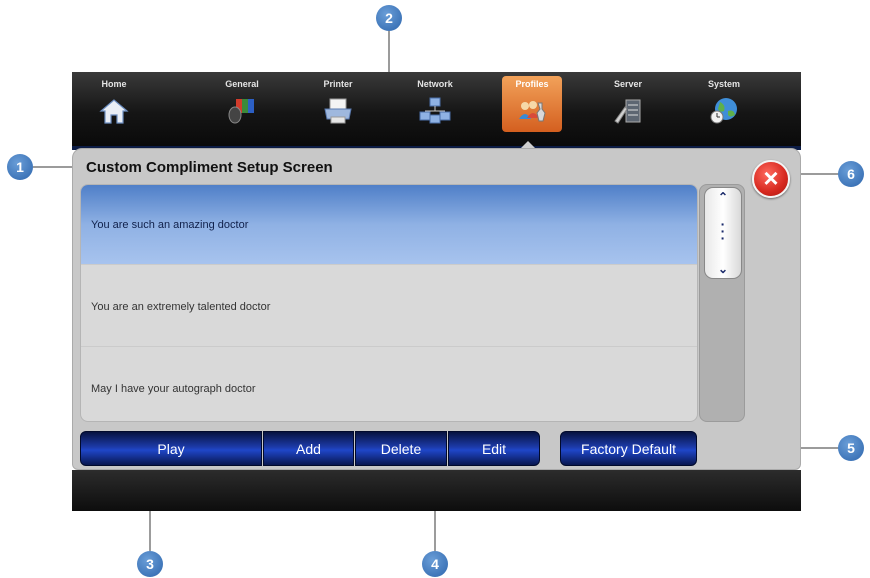  I want to click on callout-1: 1, so click(20, 167).